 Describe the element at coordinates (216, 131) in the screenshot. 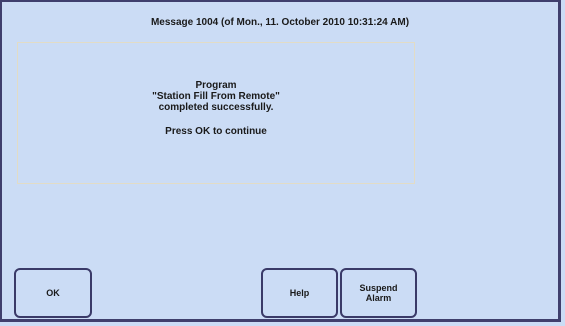

I see `message-line-instruction: Press OK to continue` at that location.